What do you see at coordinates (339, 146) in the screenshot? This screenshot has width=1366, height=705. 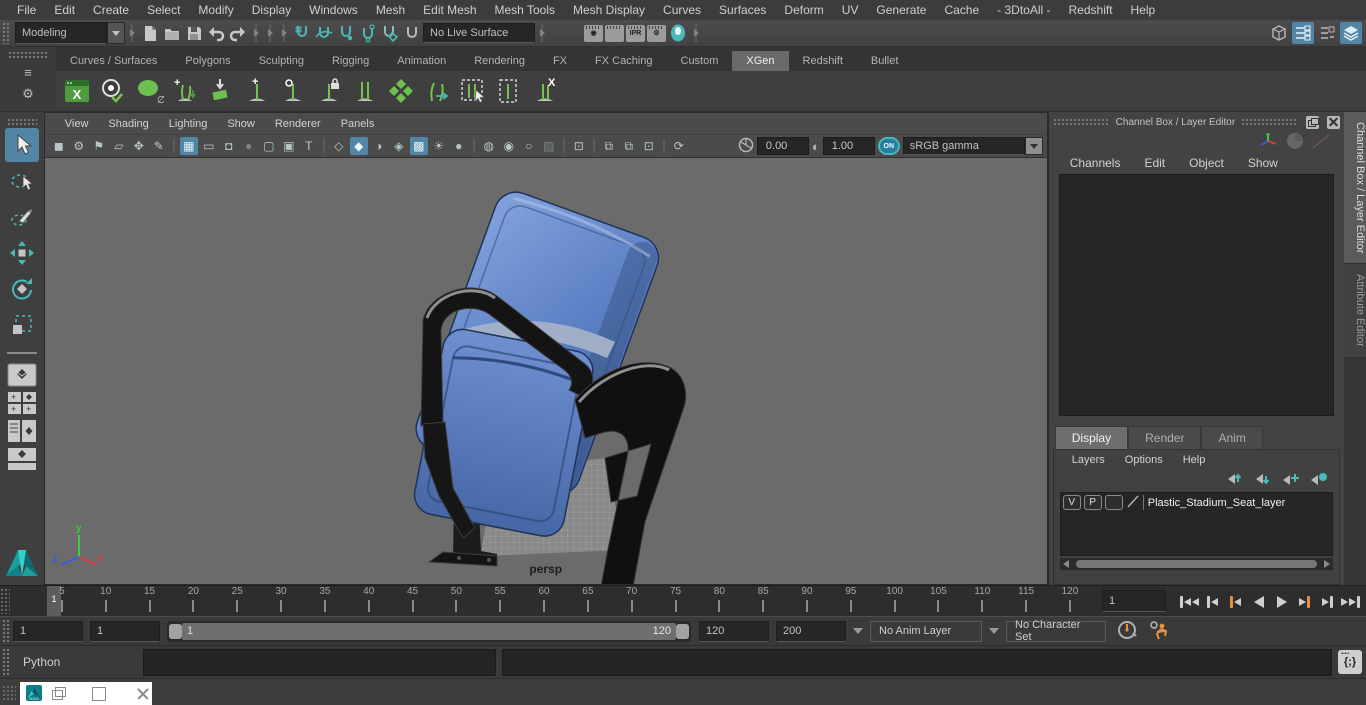 I see `wireframe-icon: ◇` at bounding box center [339, 146].